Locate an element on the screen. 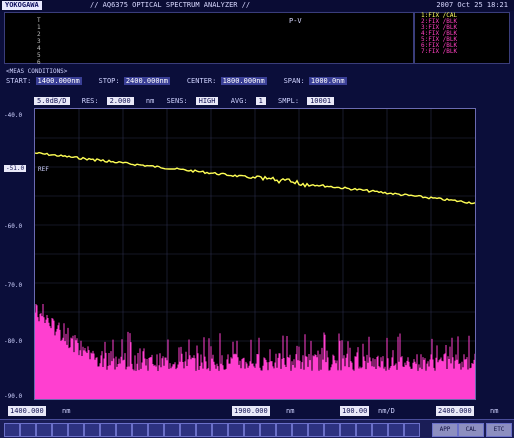 The height and width of the screenshot is (438, 514). scale-value: 5.0dB/D is located at coordinates (52, 101).